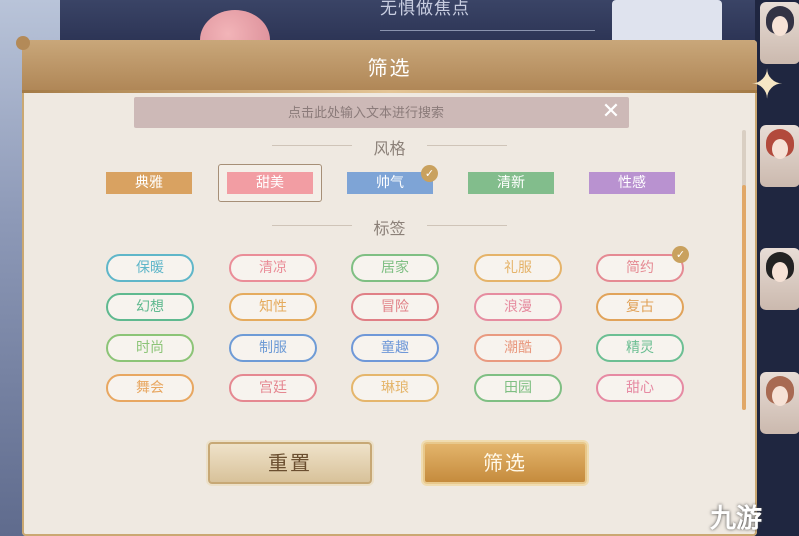 The width and height of the screenshot is (799, 536). I want to click on tag-option: 时尚, so click(150, 348).